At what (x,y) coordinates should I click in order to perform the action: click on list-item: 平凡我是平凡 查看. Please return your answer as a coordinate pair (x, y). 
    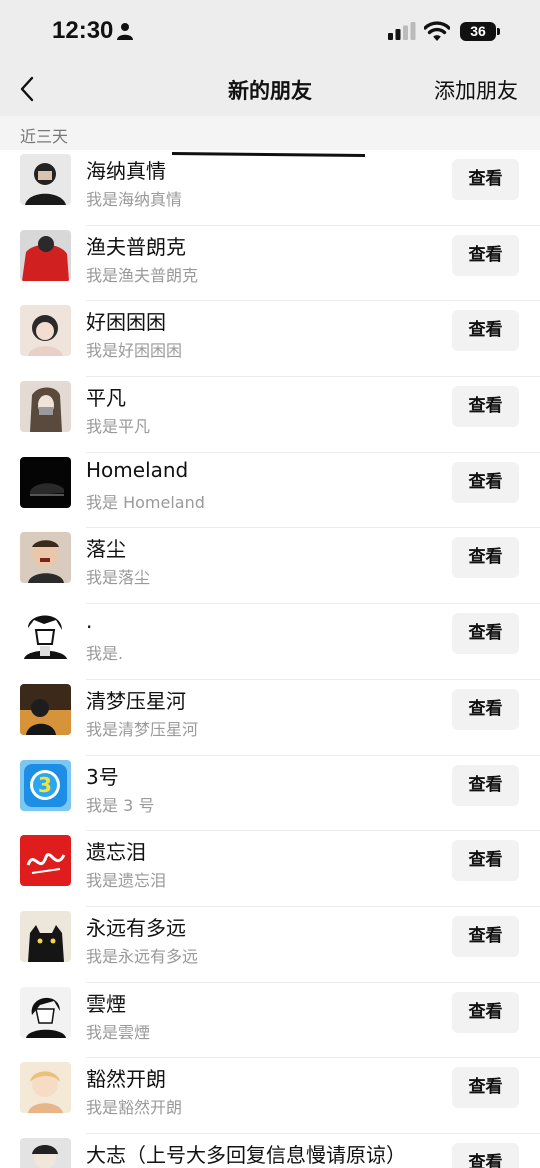
    Looking at the image, I should click on (270, 415).